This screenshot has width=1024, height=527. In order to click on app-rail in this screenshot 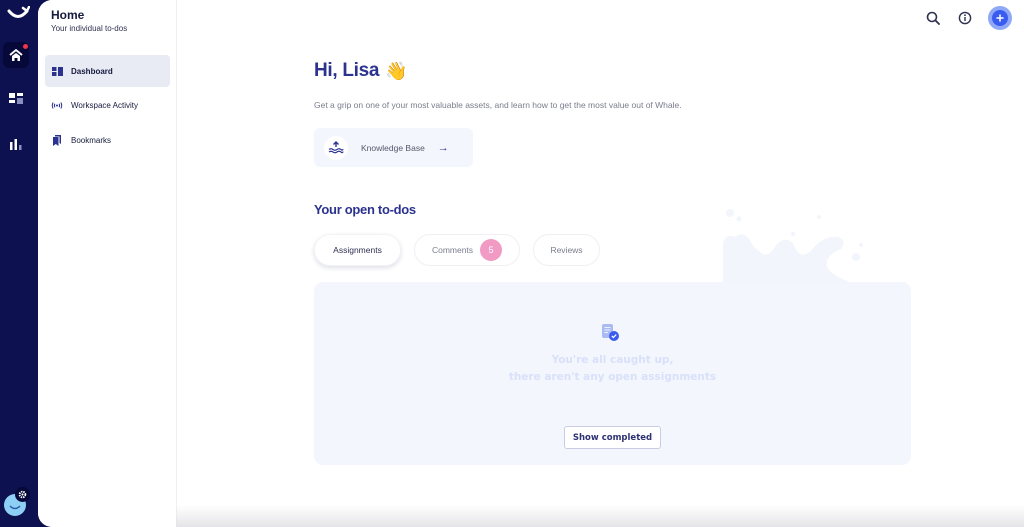, I will do `click(20, 263)`.